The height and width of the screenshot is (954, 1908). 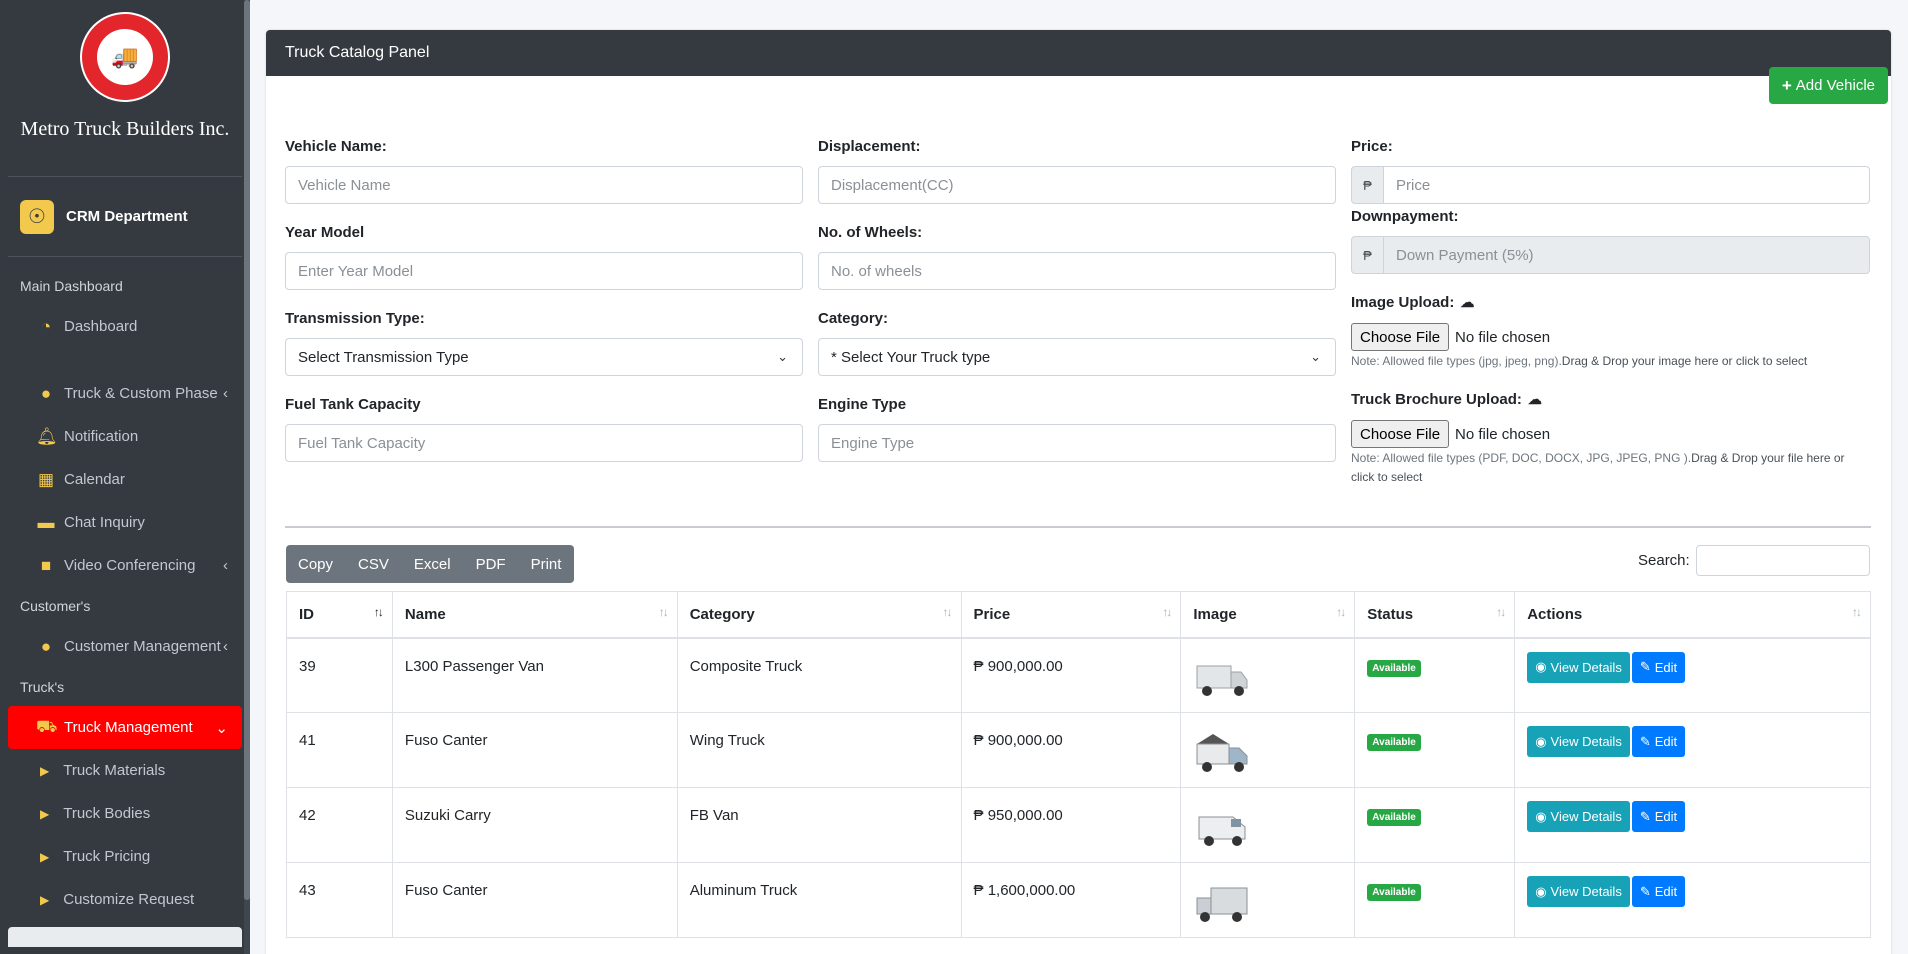 I want to click on video-camera-icon: ■, so click(x=46, y=565).